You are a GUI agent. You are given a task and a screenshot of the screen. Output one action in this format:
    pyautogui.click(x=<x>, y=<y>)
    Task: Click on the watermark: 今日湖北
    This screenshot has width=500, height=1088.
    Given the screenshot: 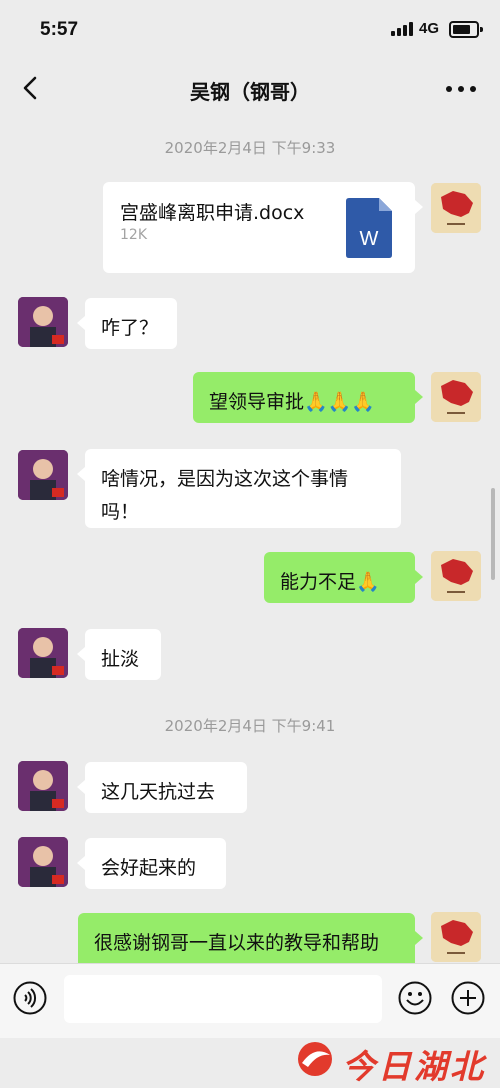 What is the action you would take?
    pyautogui.click(x=397, y=1061)
    